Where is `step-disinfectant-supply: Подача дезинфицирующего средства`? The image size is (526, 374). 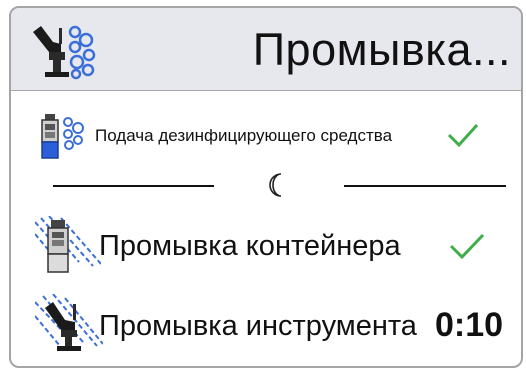 step-disinfectant-supply: Подача дезинфицирующего средства is located at coordinates (266, 137).